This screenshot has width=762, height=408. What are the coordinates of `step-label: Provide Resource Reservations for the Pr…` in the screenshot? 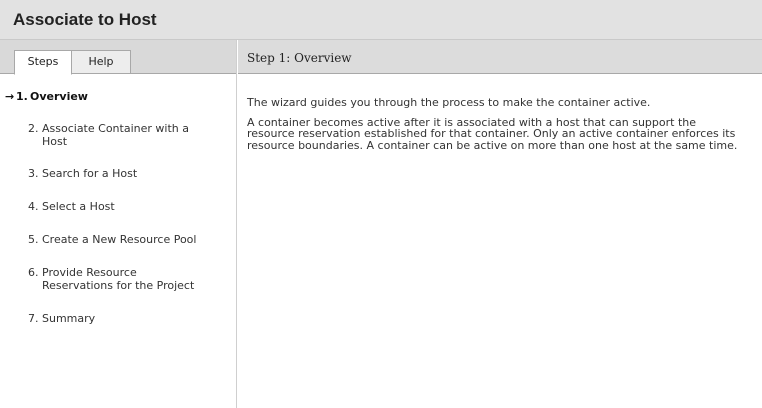 It's located at (118, 279).